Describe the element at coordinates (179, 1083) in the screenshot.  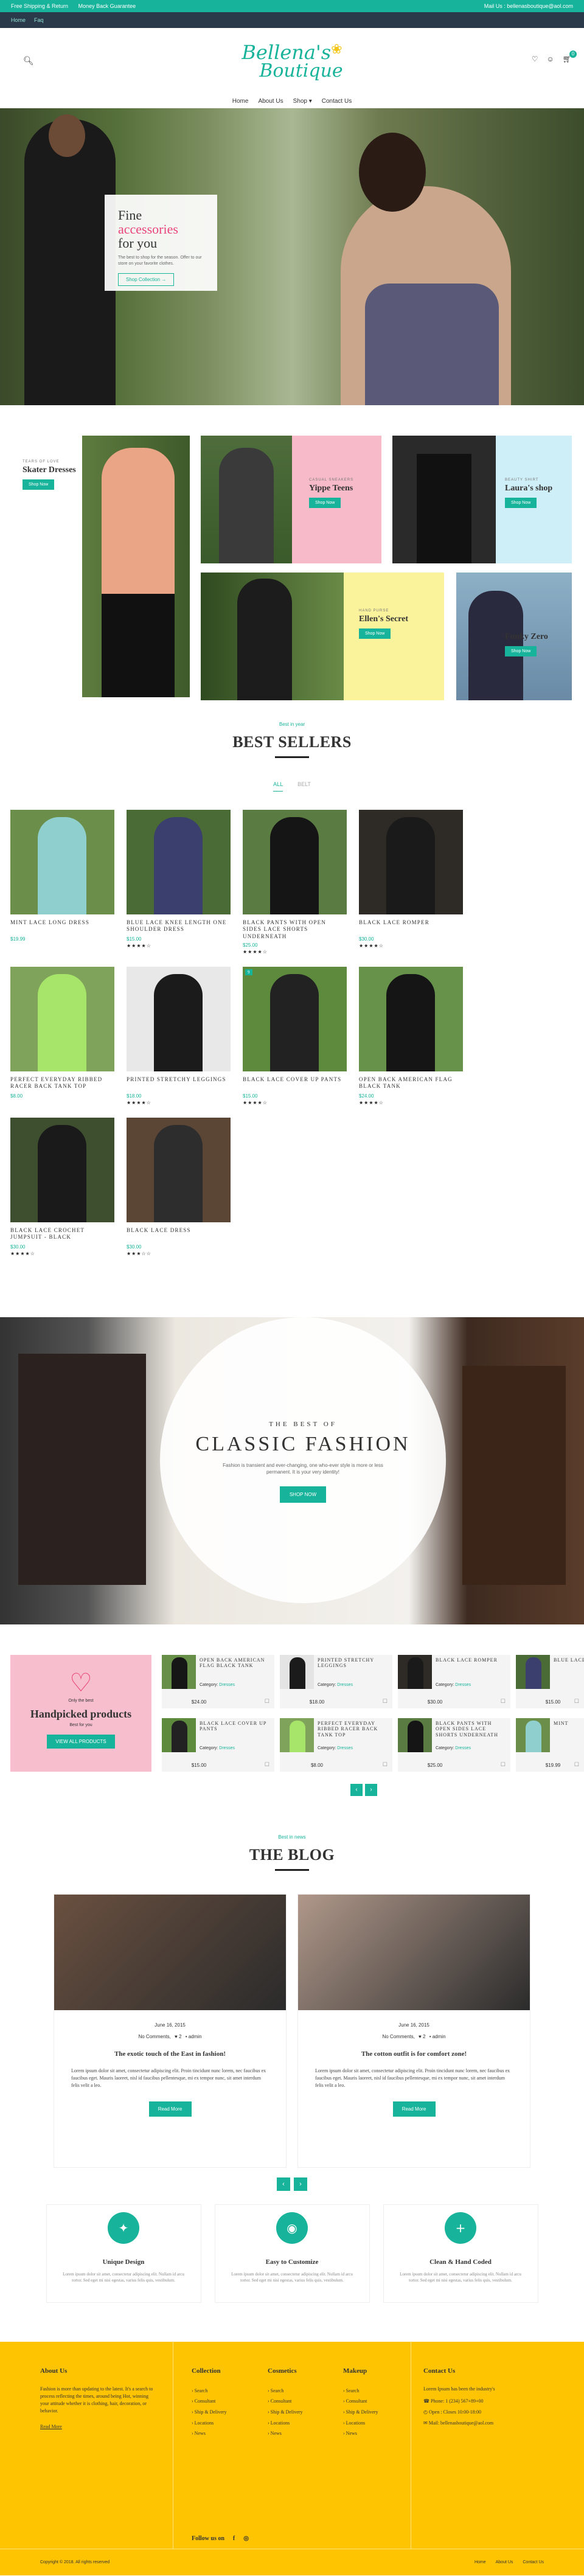
I see `product-name: PRINTED STRETCHY LEGGINGS` at that location.